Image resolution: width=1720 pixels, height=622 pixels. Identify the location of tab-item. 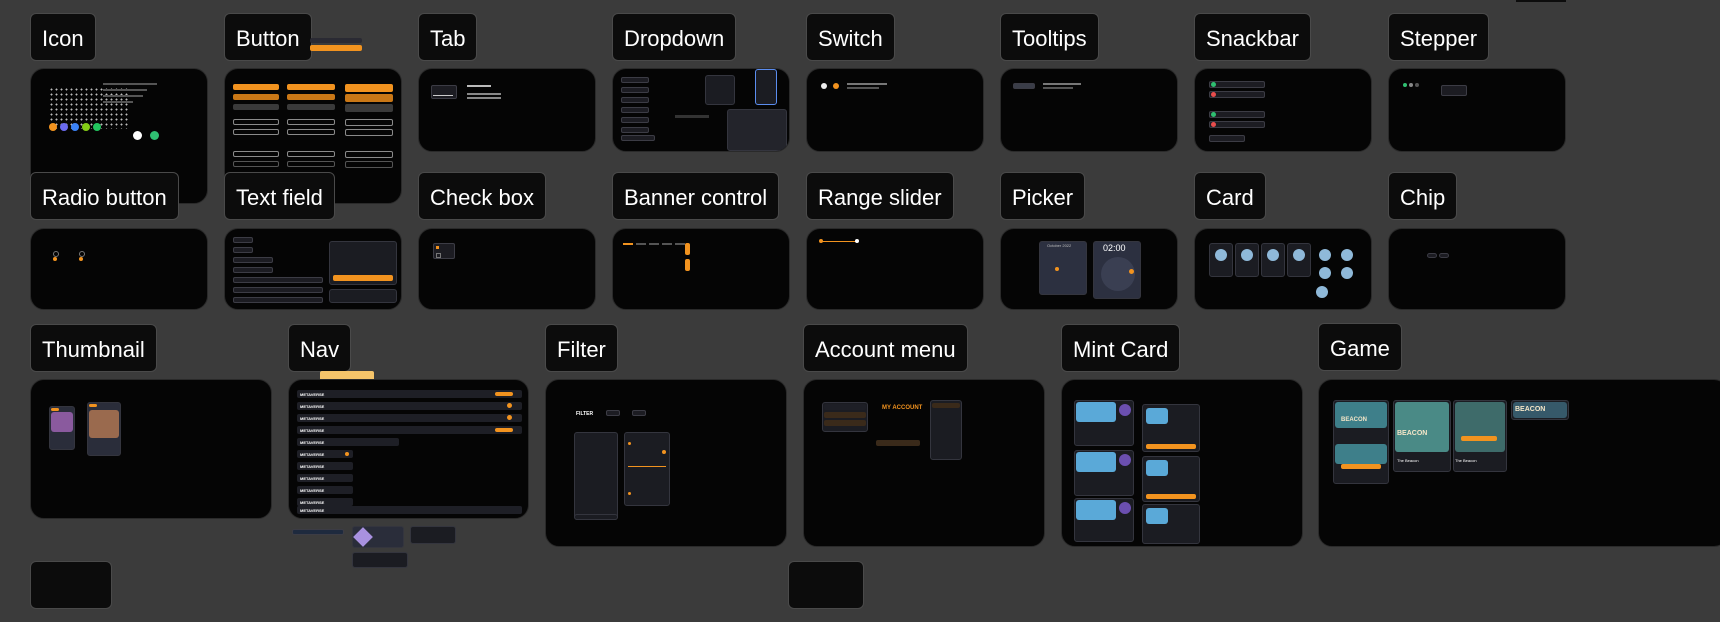
(444, 92).